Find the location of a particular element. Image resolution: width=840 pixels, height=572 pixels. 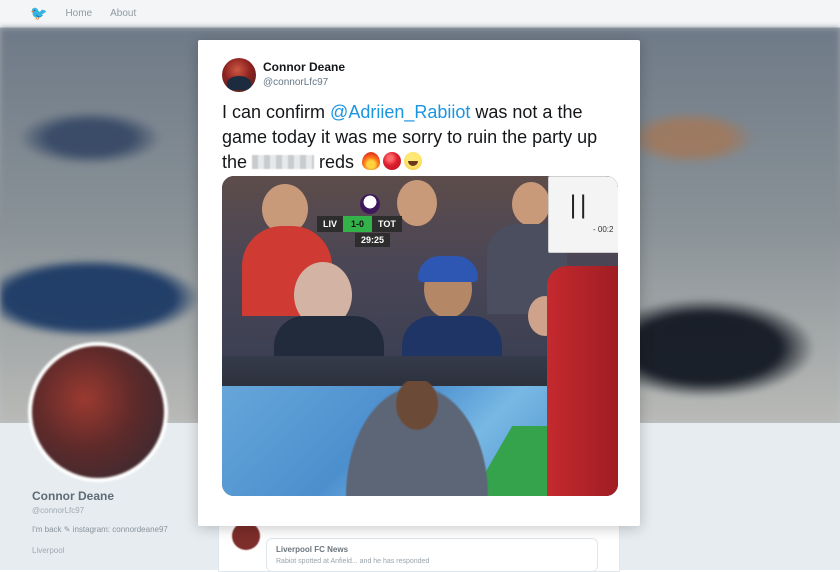

premier-league-logo-icon is located at coordinates (370, 204).